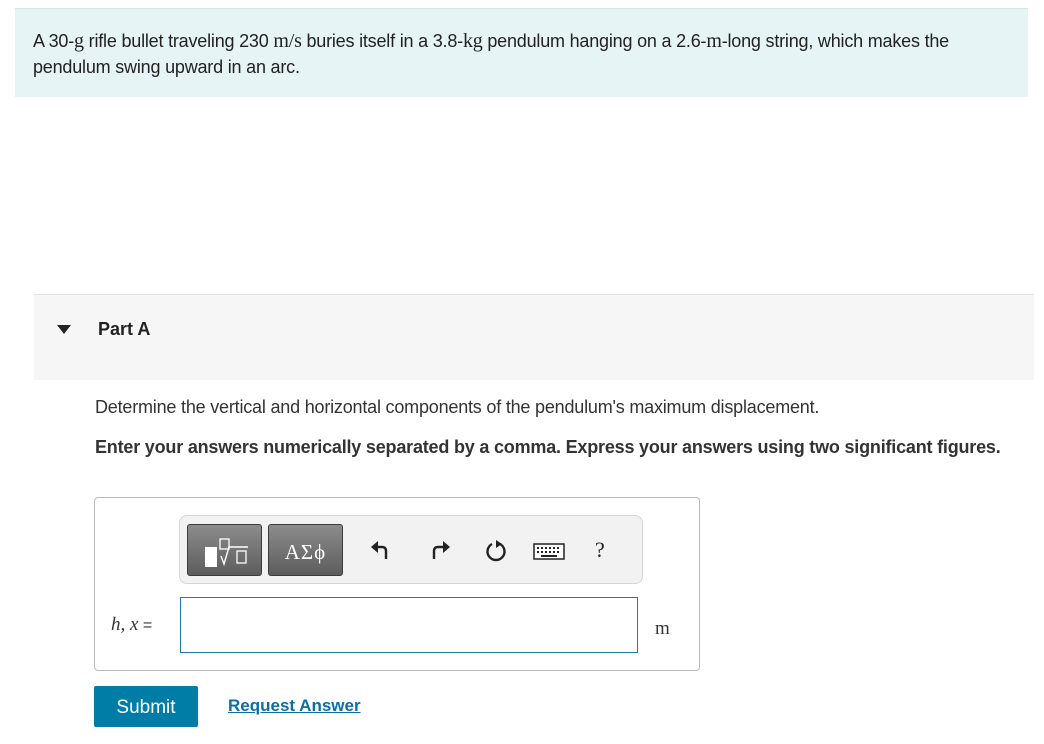 The width and height of the screenshot is (1044, 744). Describe the element at coordinates (714, 41) in the screenshot. I see `unit-meters: m` at that location.